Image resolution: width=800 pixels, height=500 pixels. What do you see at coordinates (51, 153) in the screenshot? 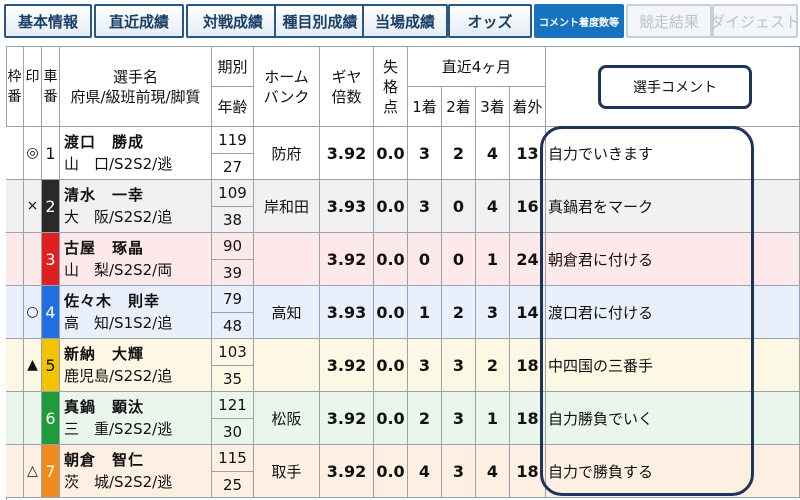
I see `car-number: 1` at bounding box center [51, 153].